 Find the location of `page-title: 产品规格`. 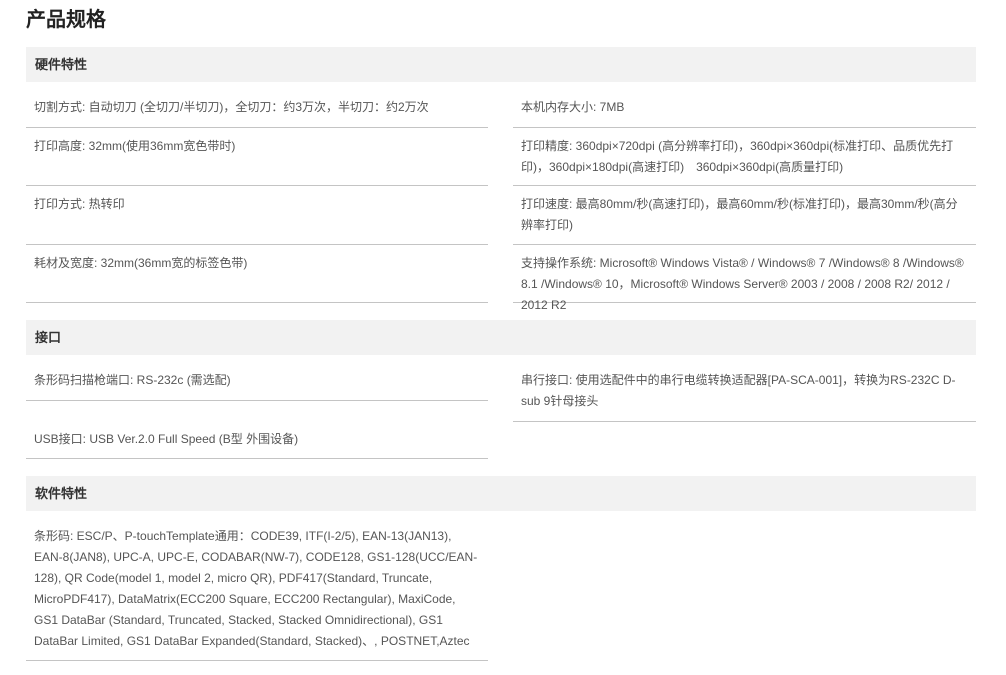

page-title: 产品规格 is located at coordinates (66, 20).